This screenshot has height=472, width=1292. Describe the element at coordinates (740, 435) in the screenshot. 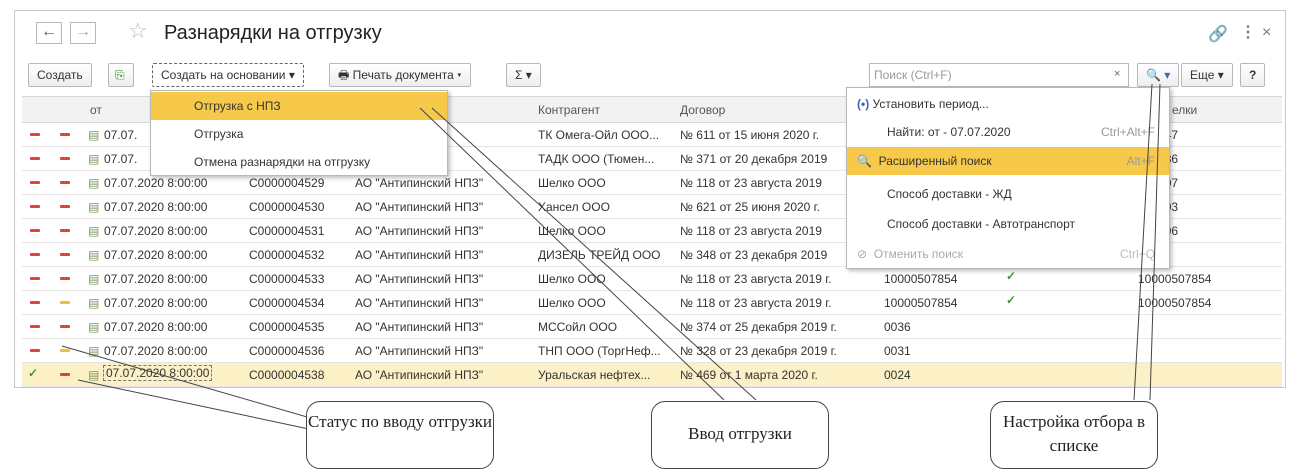

I see `callout-input: Ввод отгрузки` at that location.